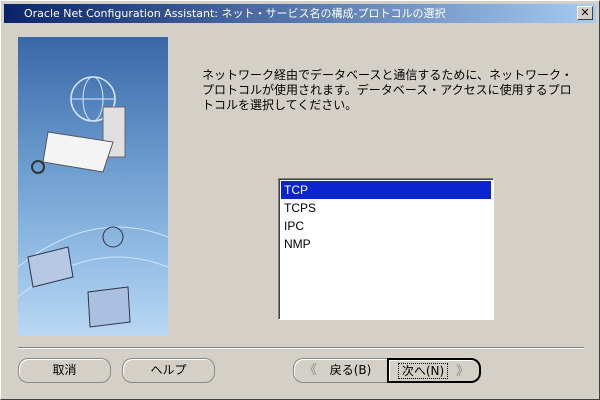  I want to click on cancel-button: 取消, so click(64, 370).